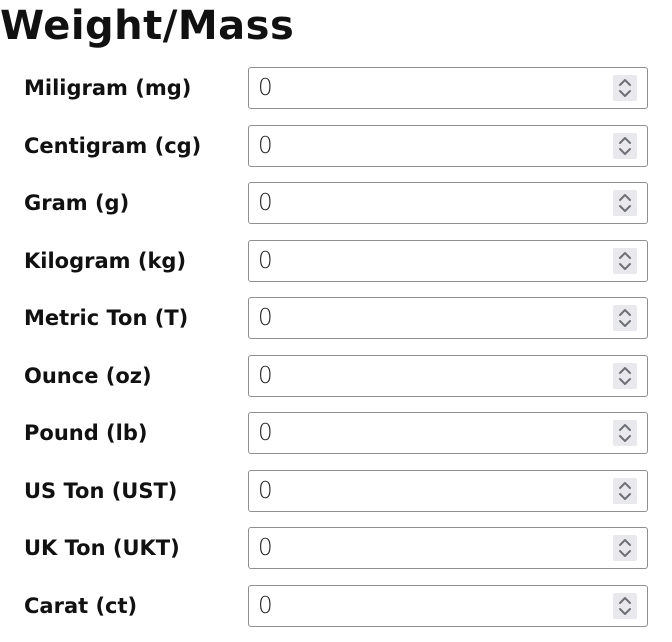 This screenshot has width=672, height=642. What do you see at coordinates (105, 261) in the screenshot?
I see `unit-label-kilogram: Kilogram (kg)` at bounding box center [105, 261].